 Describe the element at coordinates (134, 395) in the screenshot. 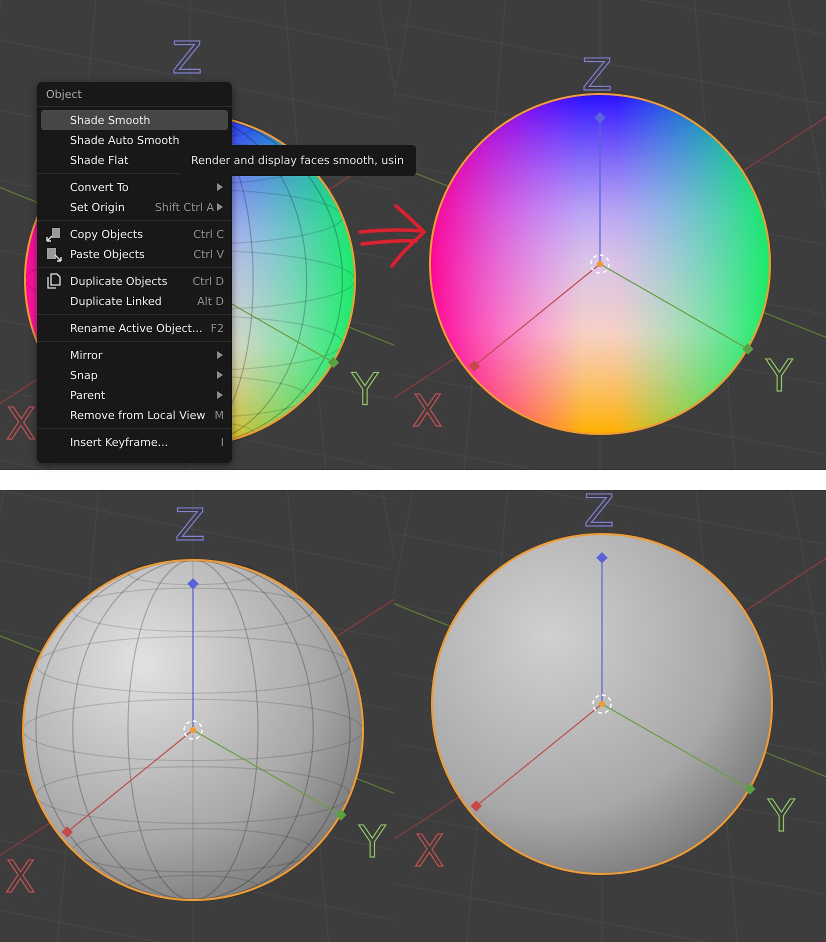

I see `menu-item: Parent` at that location.